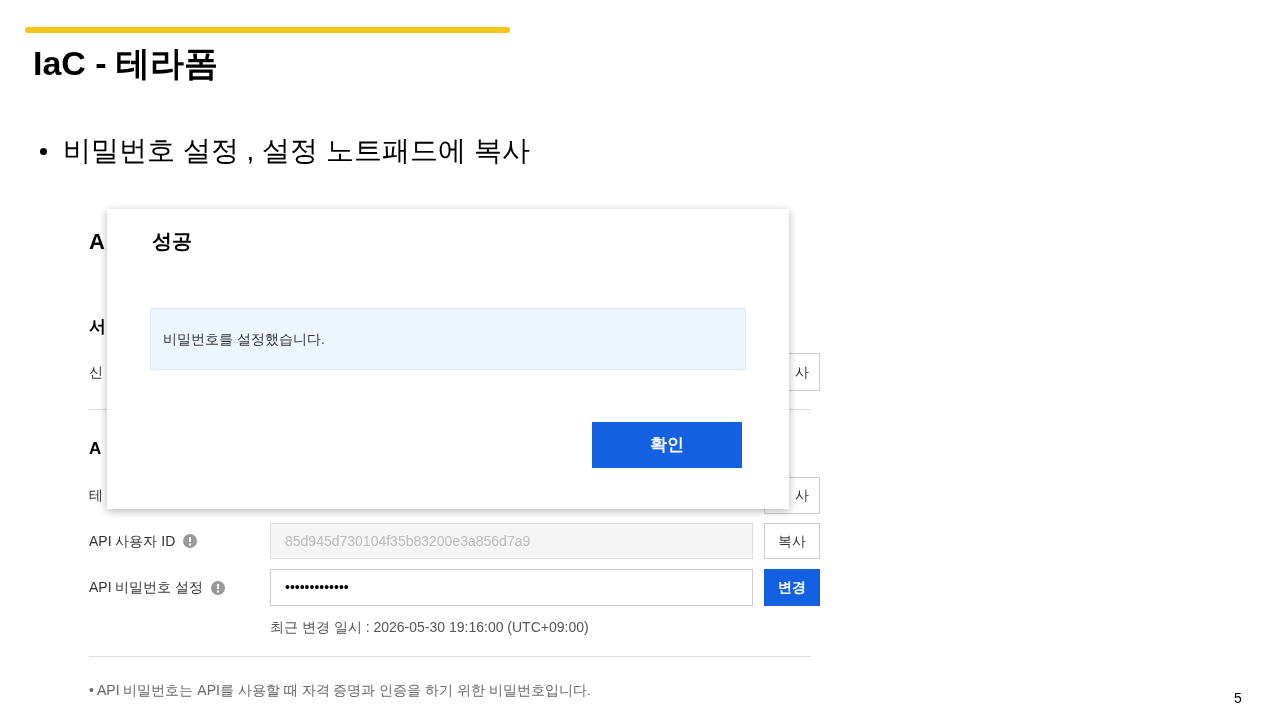 This screenshot has width=1280, height=720. I want to click on slide-title: IaC - 테라폼, so click(126, 63).